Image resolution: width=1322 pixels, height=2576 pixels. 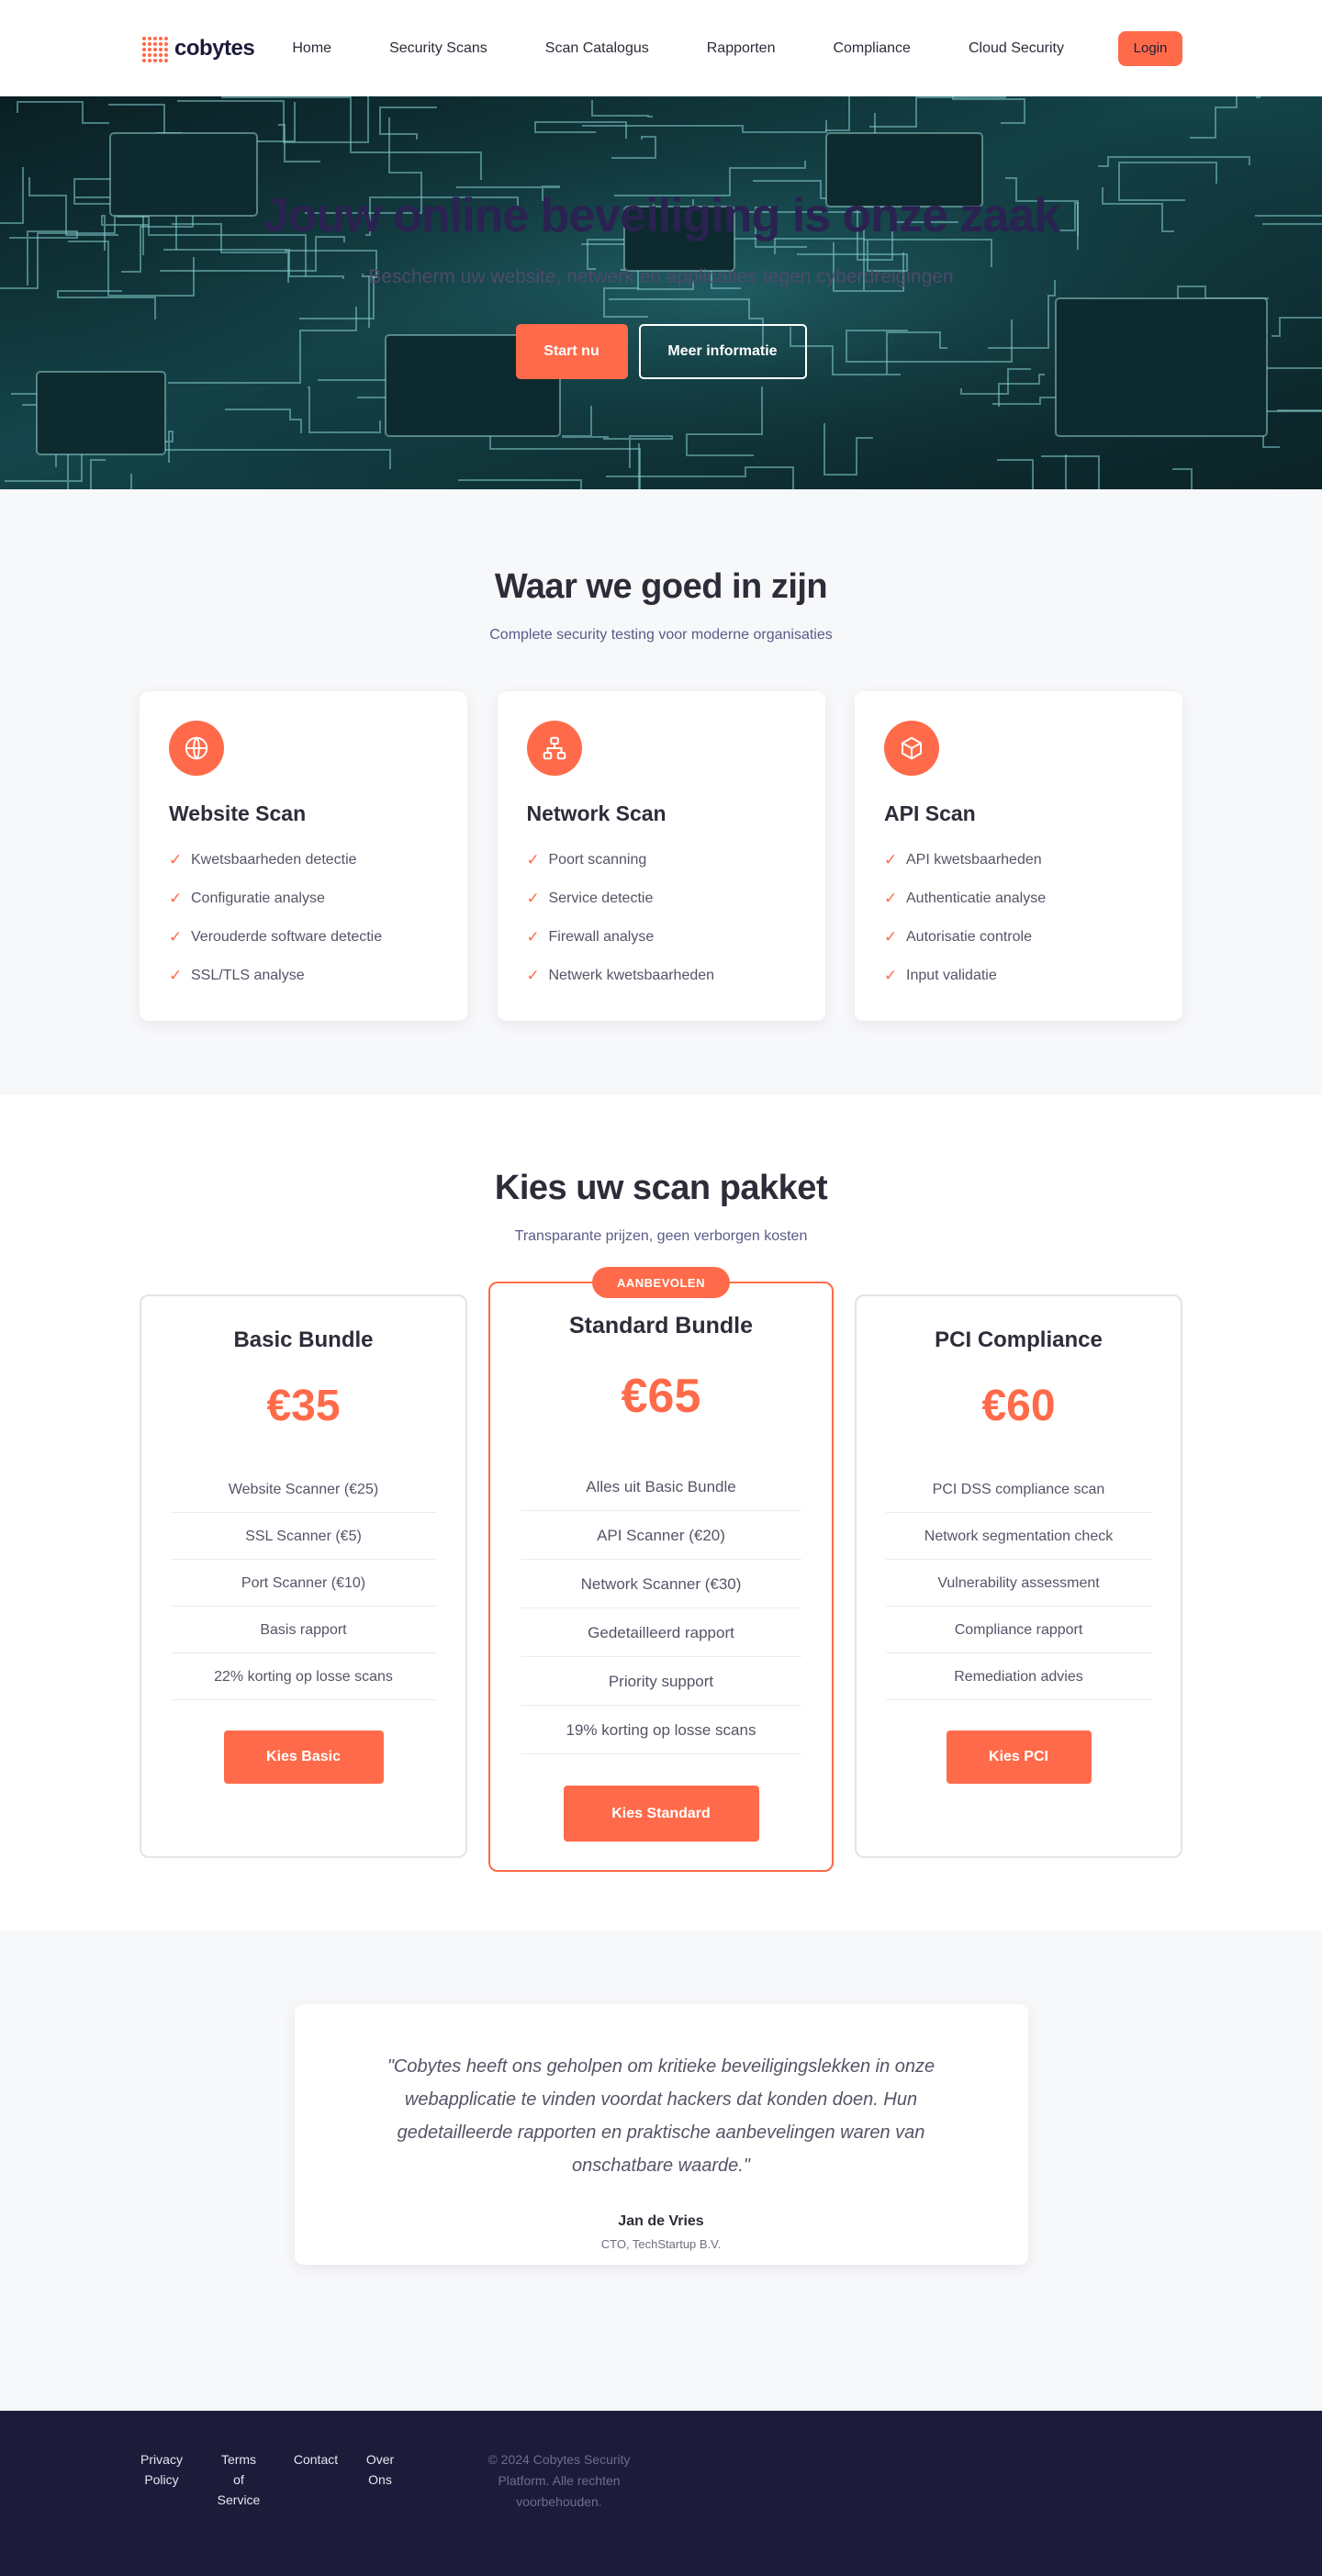 What do you see at coordinates (974, 860) in the screenshot?
I see `feature-label: API kwetsbaarheden` at bounding box center [974, 860].